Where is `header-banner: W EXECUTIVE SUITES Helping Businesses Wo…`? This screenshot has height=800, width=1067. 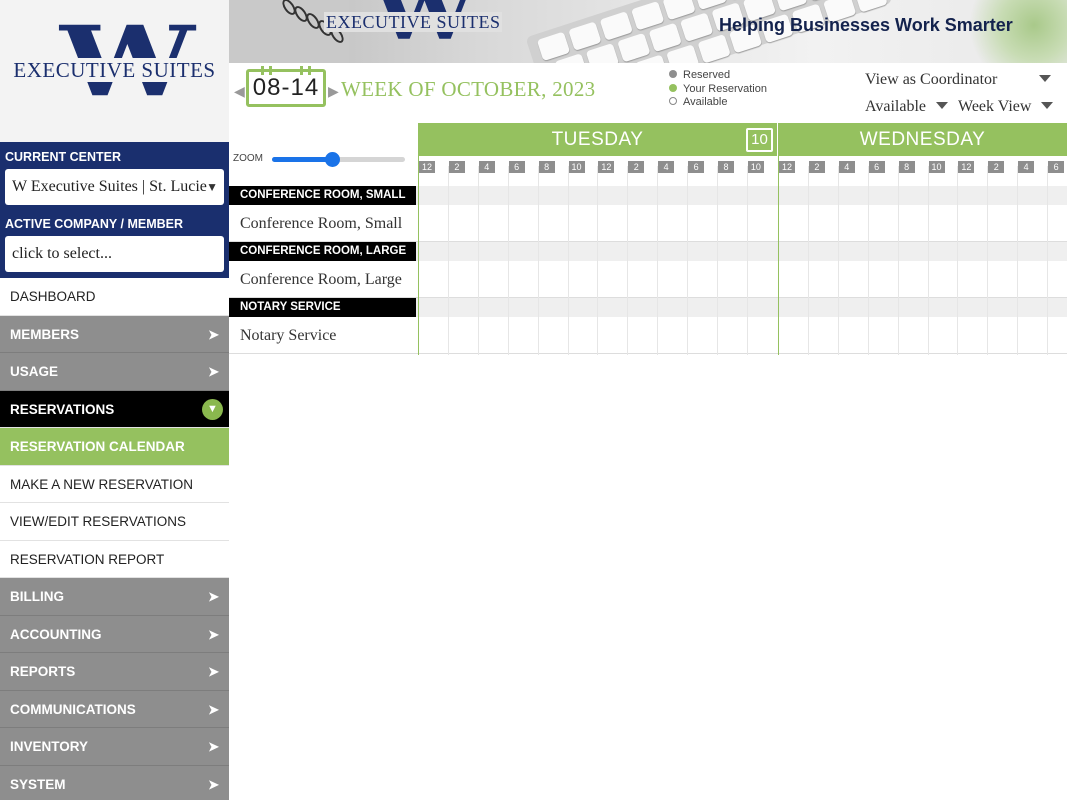
header-banner: W EXECUTIVE SUITES Helping Businesses Wo… is located at coordinates (648, 31).